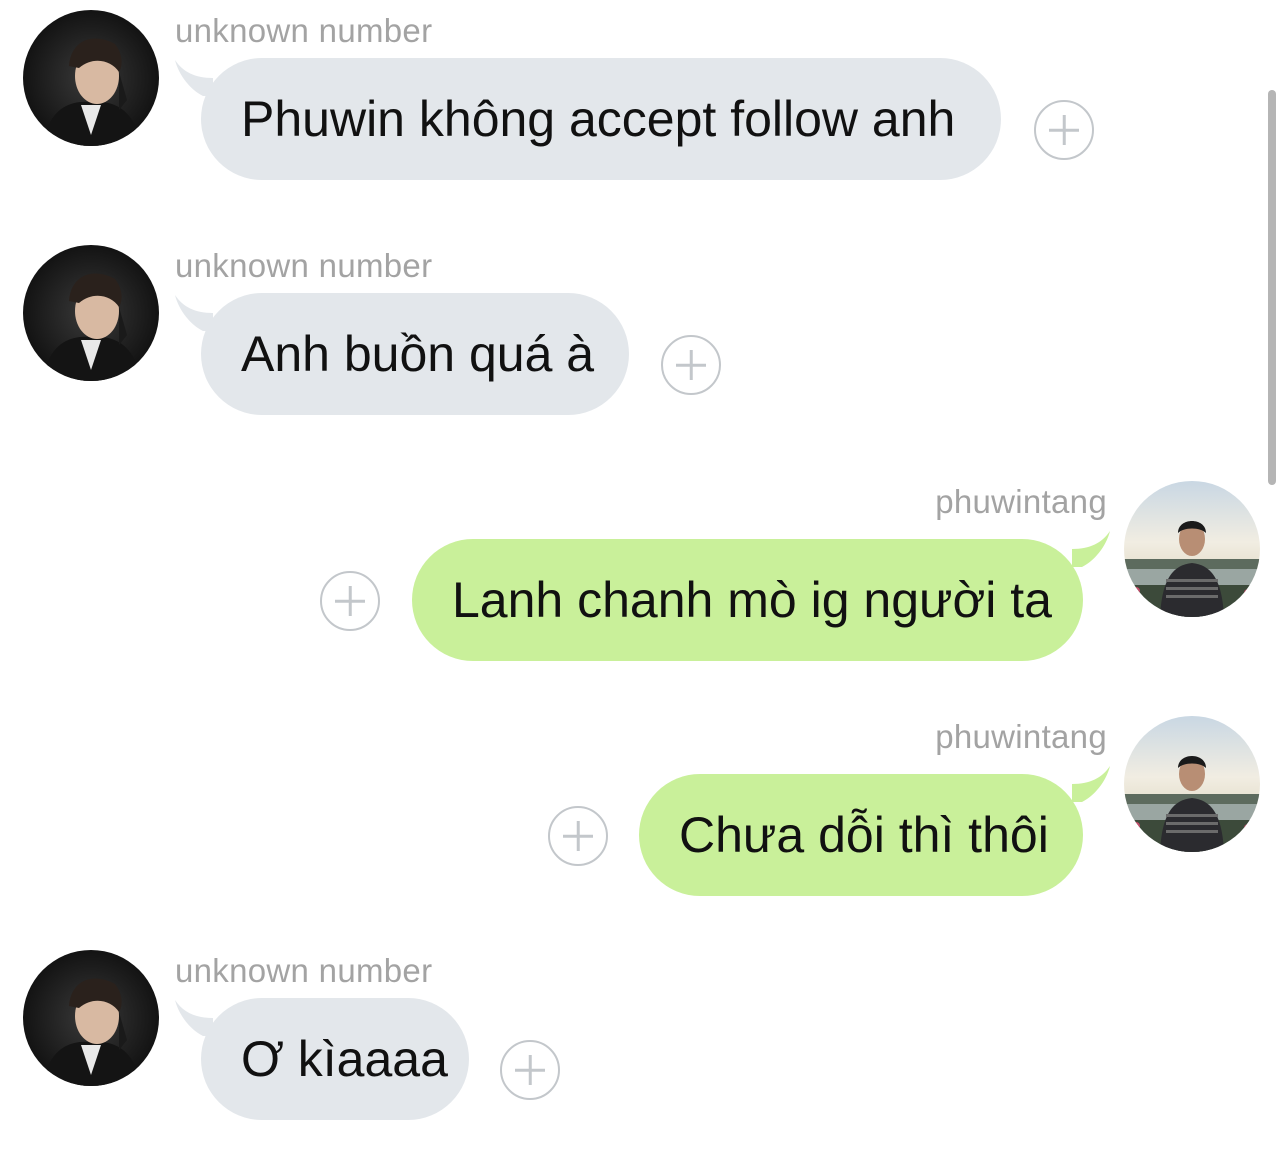 This screenshot has height=1156, width=1284. I want to click on message-bubble: Lanh chanh mò ig người ta, so click(747, 600).